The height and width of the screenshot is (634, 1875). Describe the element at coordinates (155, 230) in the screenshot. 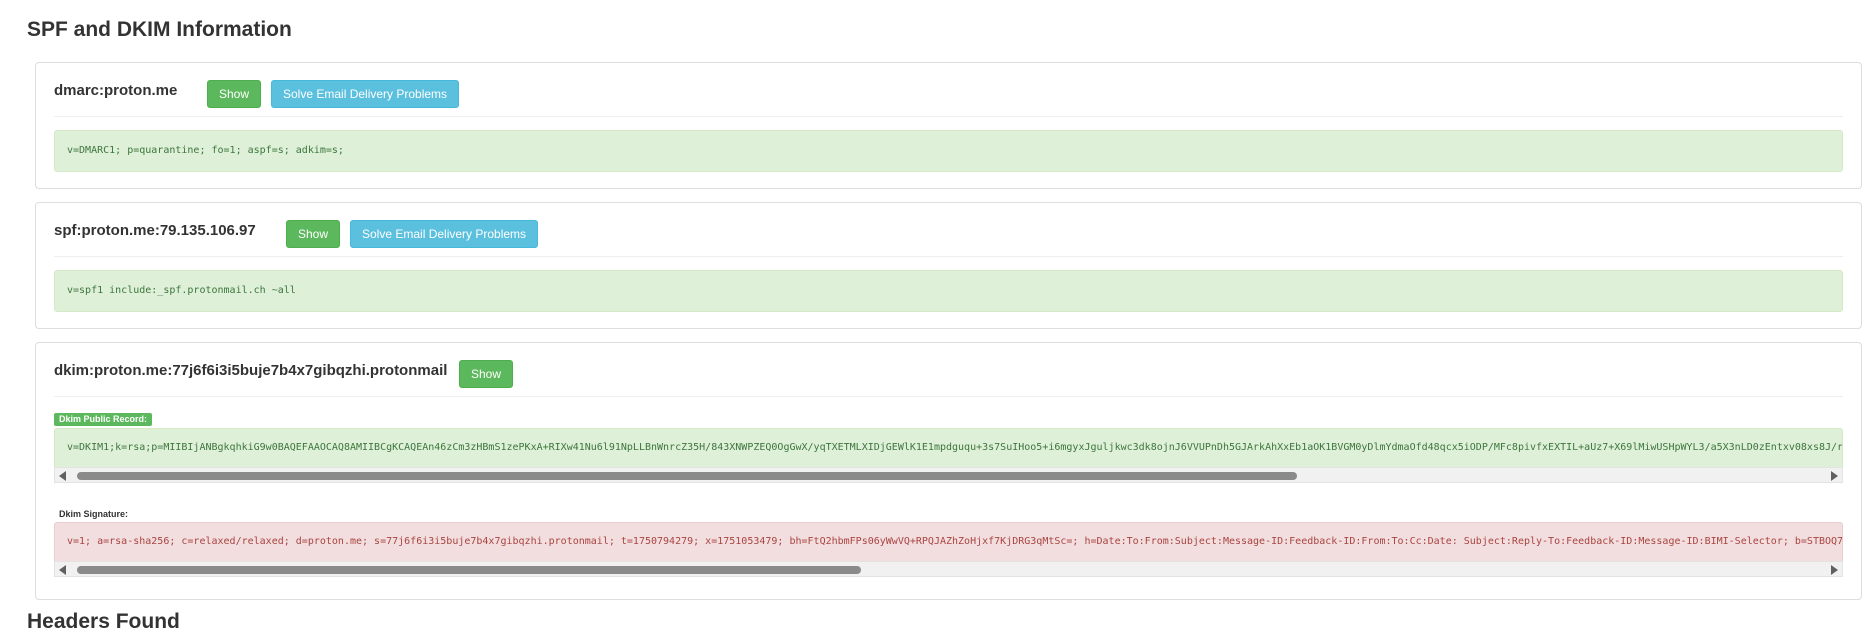

I see `spf-record-title: spf:proton.me:79.135.106.97` at that location.